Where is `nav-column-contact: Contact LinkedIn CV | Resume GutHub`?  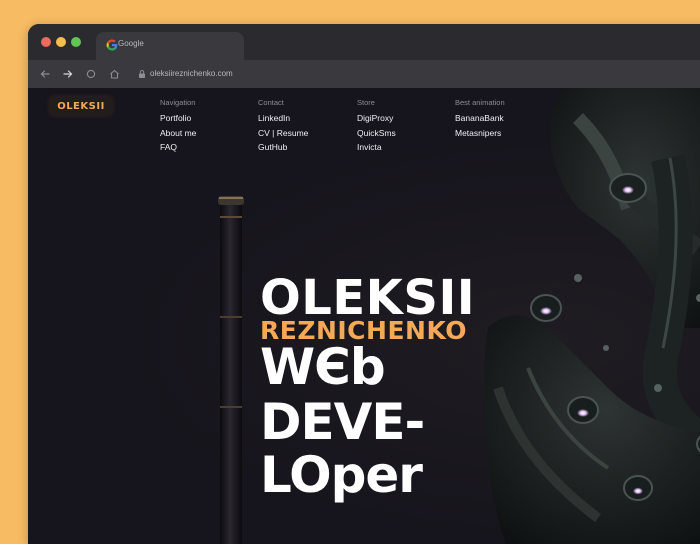
nav-column-contact: Contact LinkedIn CV | Resume GutHub is located at coordinates (283, 127).